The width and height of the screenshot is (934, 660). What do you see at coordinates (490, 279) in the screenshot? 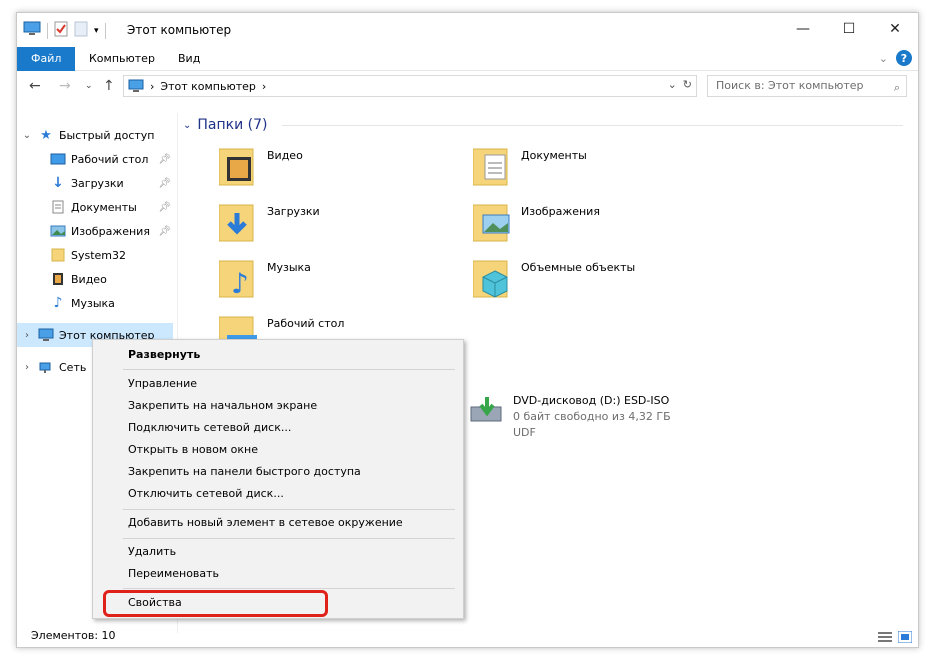
I see `3d-objects-folder-icon` at bounding box center [490, 279].